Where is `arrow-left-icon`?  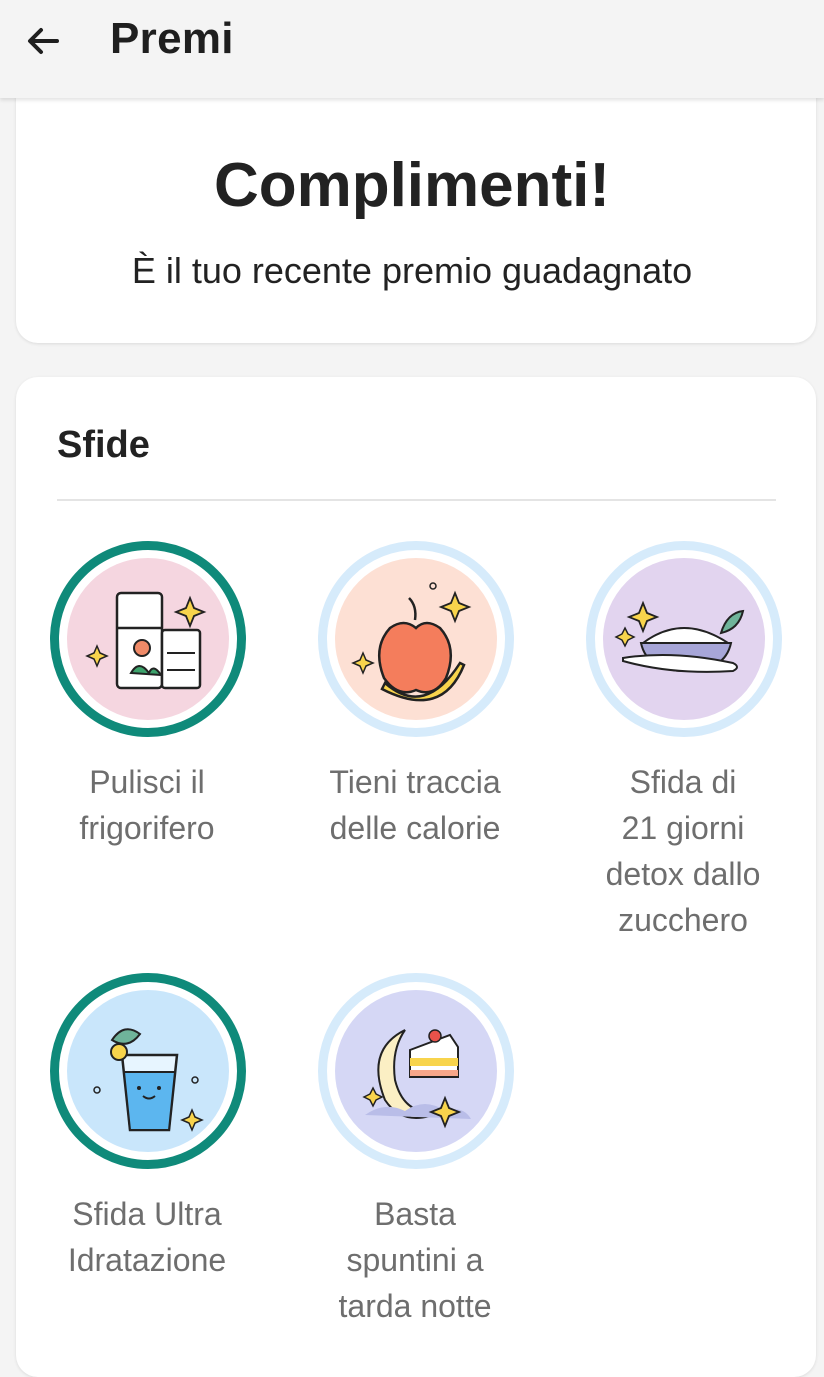
arrow-left-icon is located at coordinates (43, 41).